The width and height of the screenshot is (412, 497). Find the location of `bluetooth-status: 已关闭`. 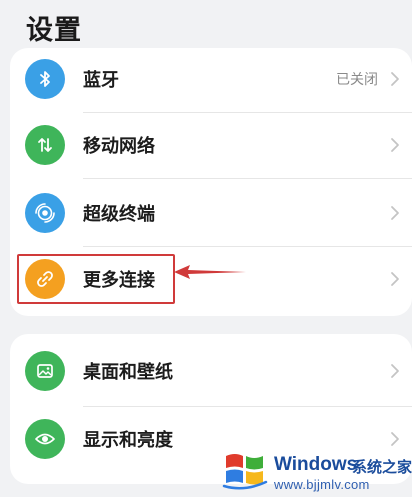

bluetooth-status: 已关闭 is located at coordinates (357, 79).